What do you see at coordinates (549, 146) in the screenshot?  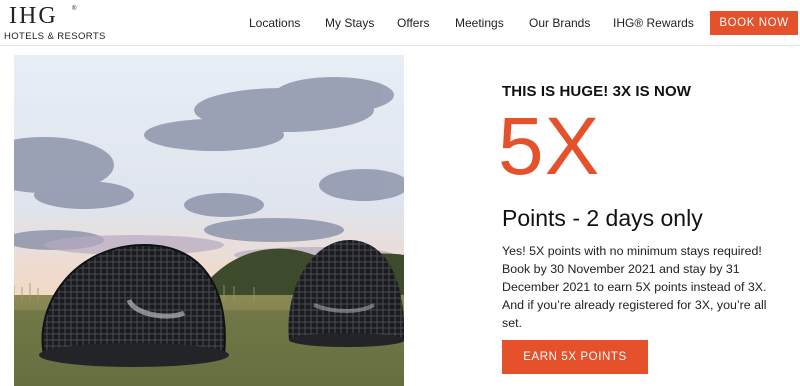 I see `promo-multiplier: 5X` at bounding box center [549, 146].